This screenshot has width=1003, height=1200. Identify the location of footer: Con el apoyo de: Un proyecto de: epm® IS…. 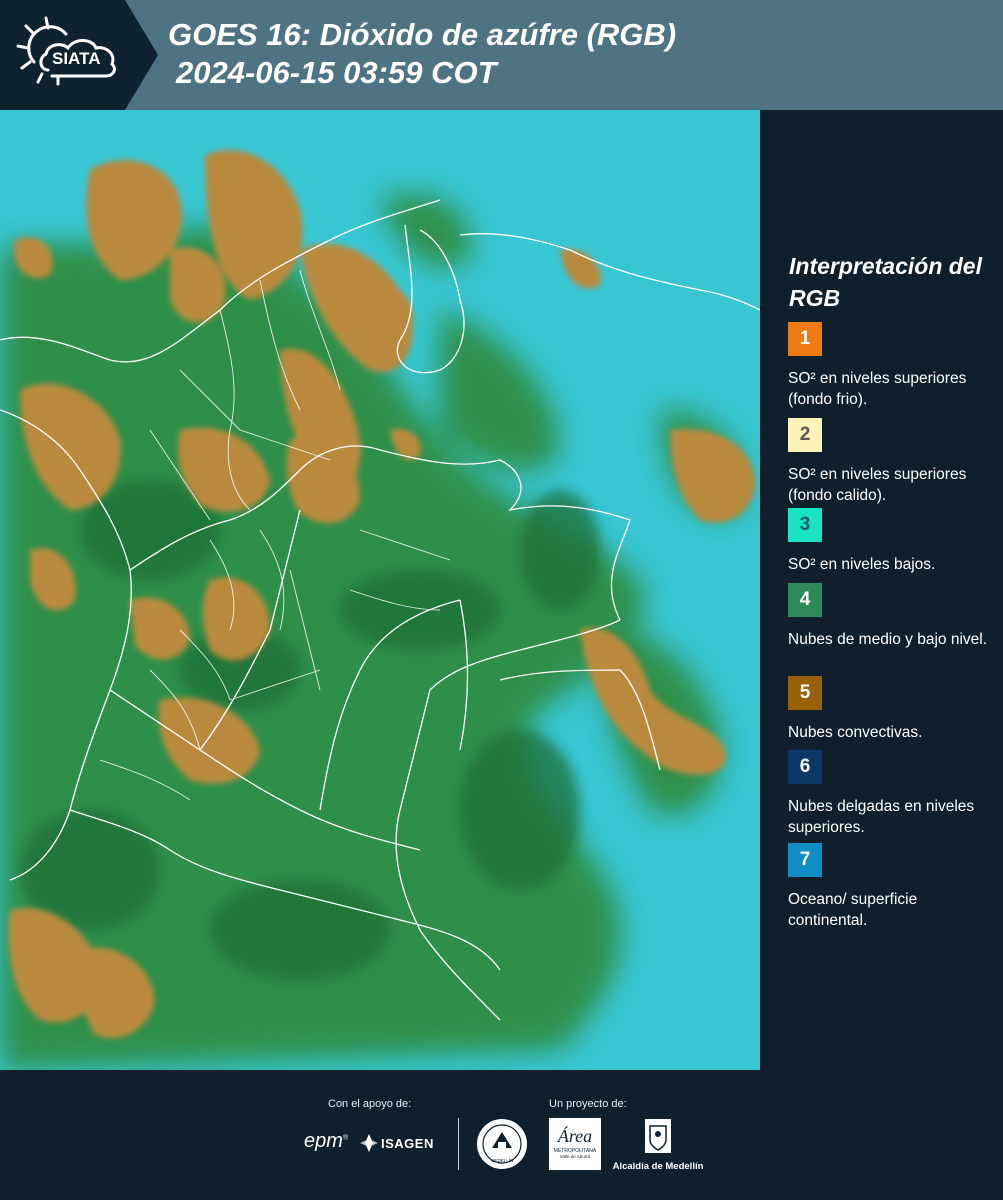
(501, 1135).